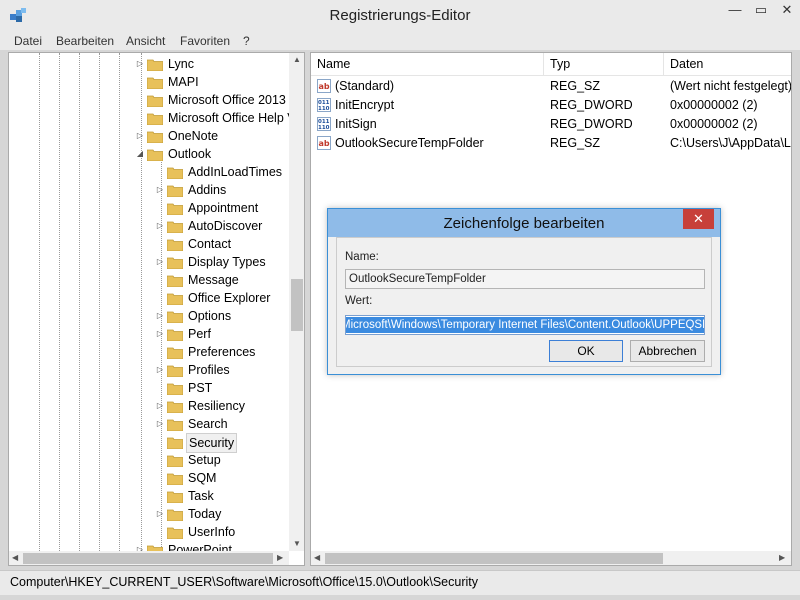 This screenshot has width=800, height=600. What do you see at coordinates (145, 41) in the screenshot?
I see `menu-ansicht: Ansicht` at bounding box center [145, 41].